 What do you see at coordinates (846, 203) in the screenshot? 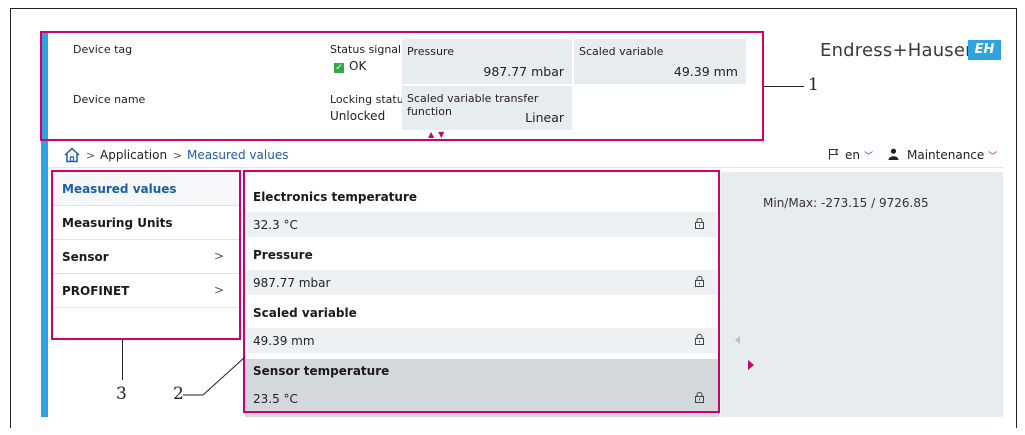
I see `help-text: Min/Max: -273.15 / 9726.85` at bounding box center [846, 203].